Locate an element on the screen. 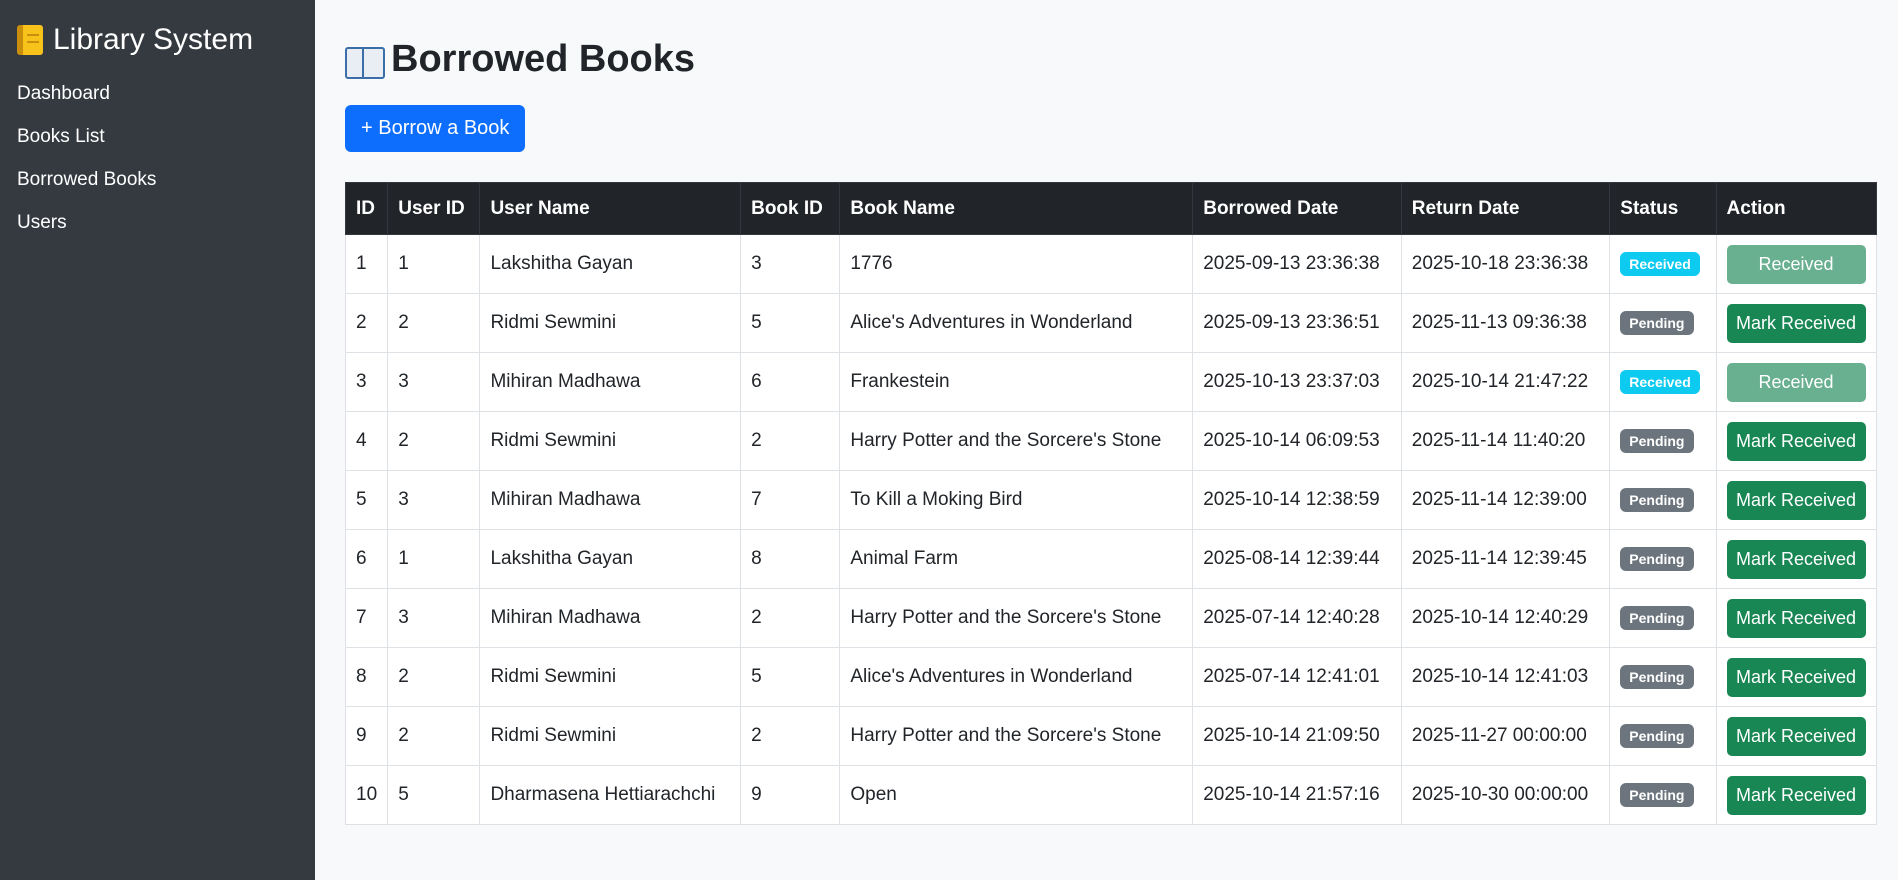  cell-return-date: 2025-10-14 21:47:22 is located at coordinates (1505, 382).